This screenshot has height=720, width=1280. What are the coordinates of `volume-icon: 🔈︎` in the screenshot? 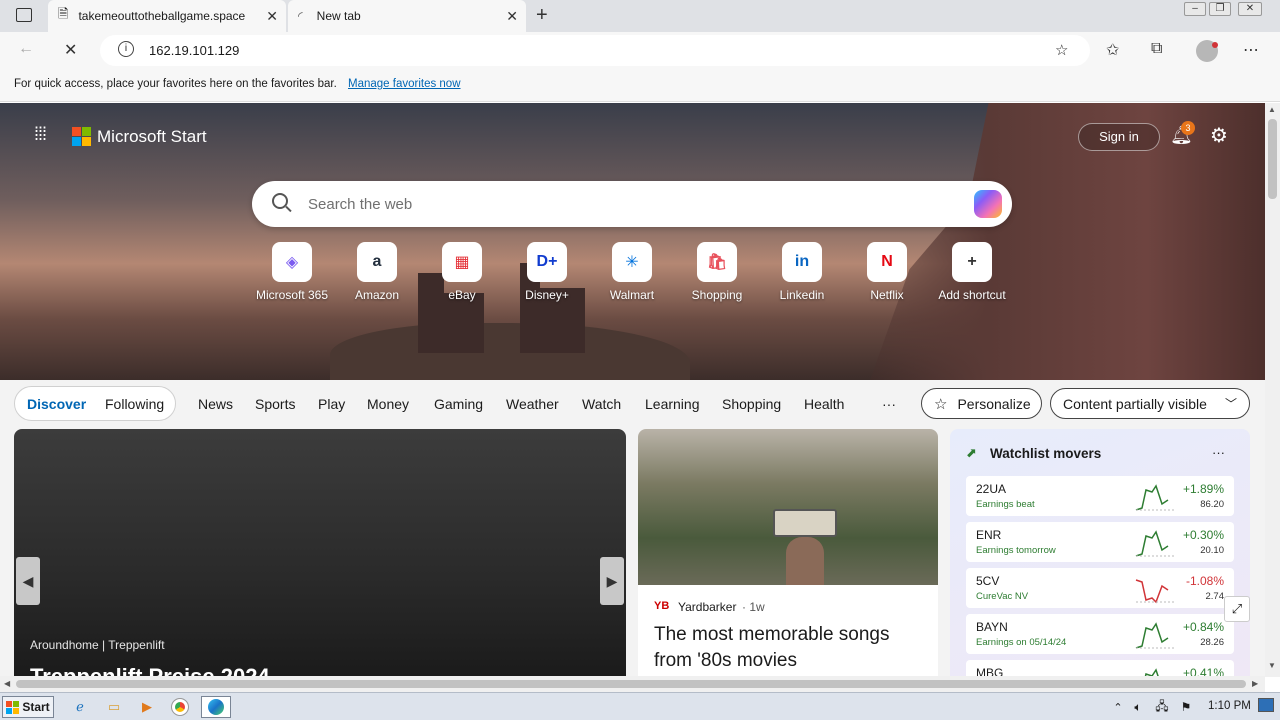 It's located at (1138, 707).